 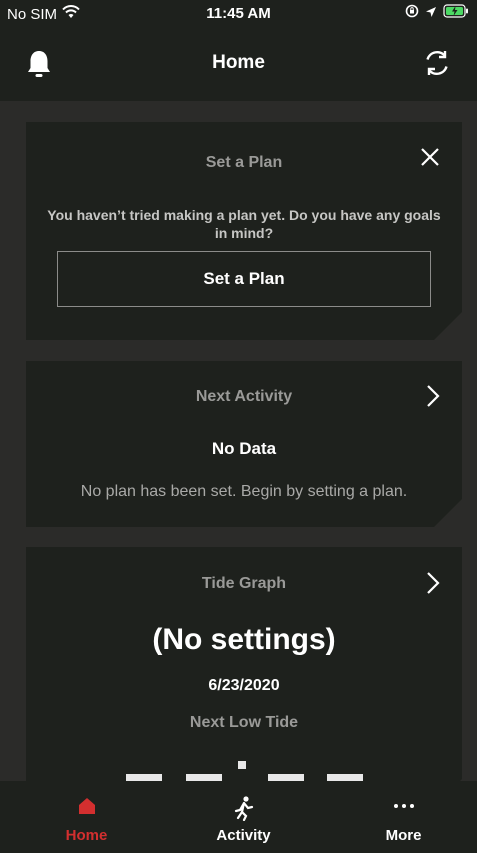 I want to click on tide-graph-card-title: Tide Graph, so click(x=244, y=583).